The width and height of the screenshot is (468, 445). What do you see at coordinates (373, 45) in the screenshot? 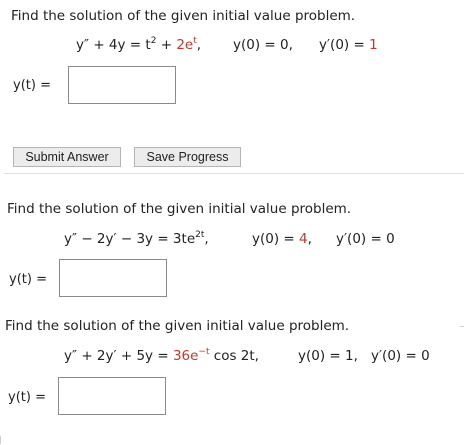
I see `problem1-ic2-value: 1` at bounding box center [373, 45].